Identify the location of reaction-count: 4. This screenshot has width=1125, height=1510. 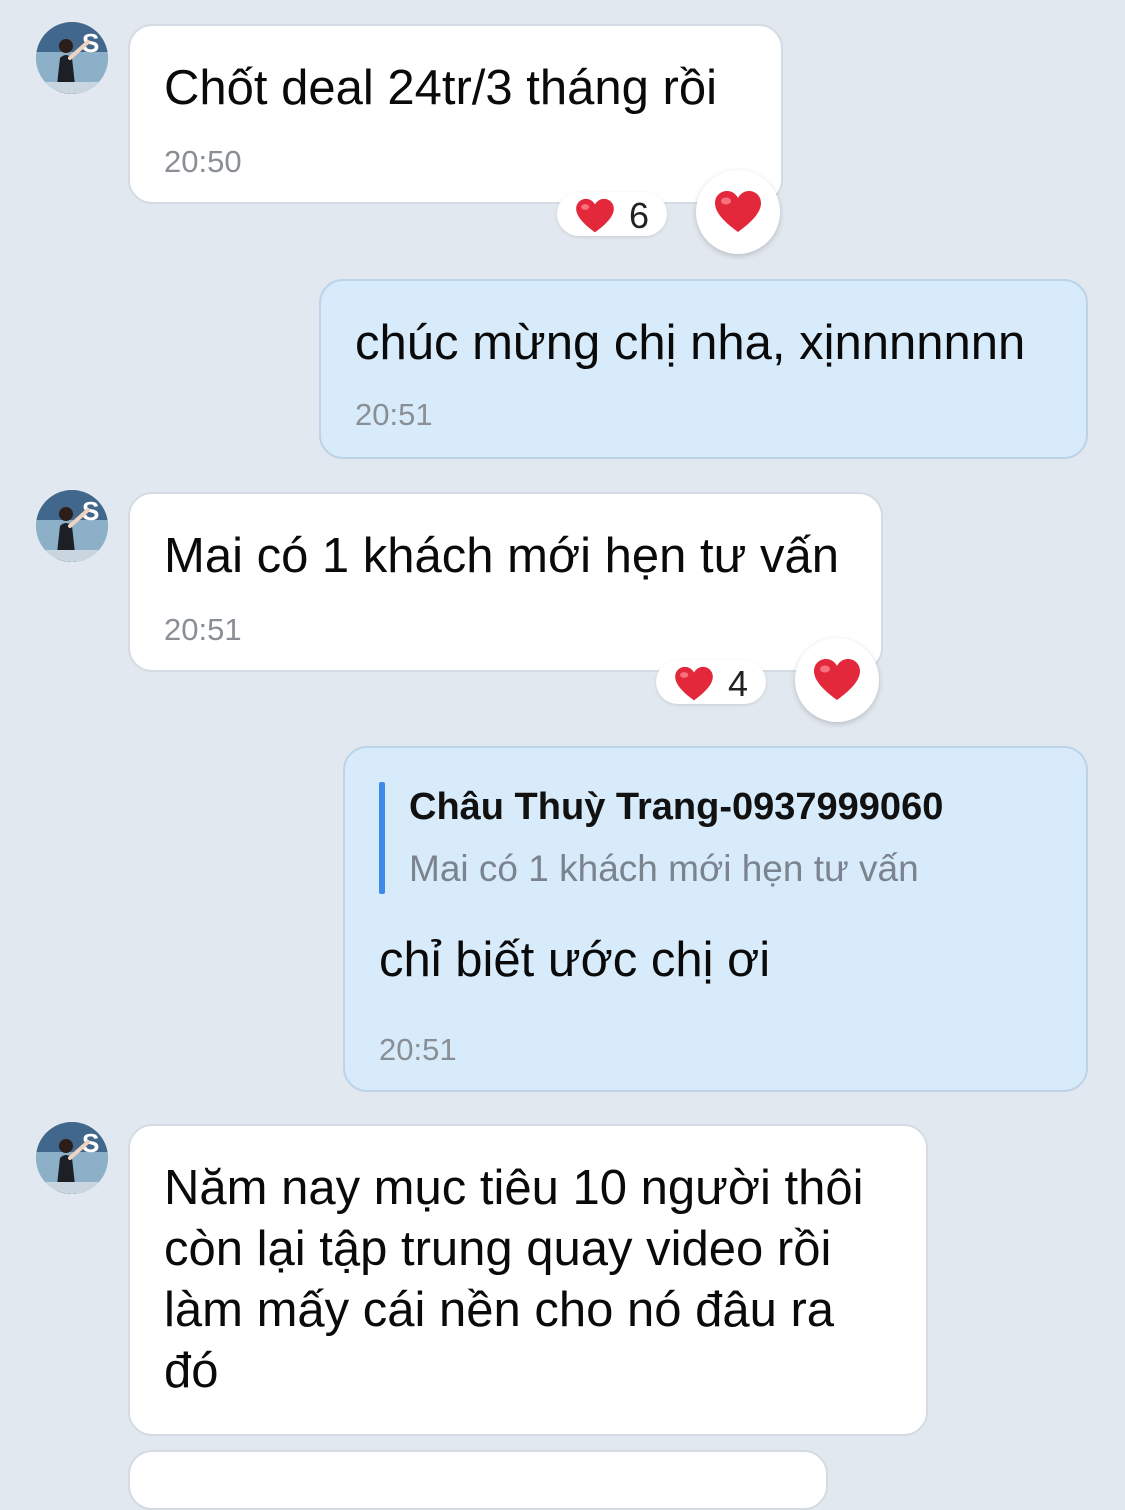
(738, 683).